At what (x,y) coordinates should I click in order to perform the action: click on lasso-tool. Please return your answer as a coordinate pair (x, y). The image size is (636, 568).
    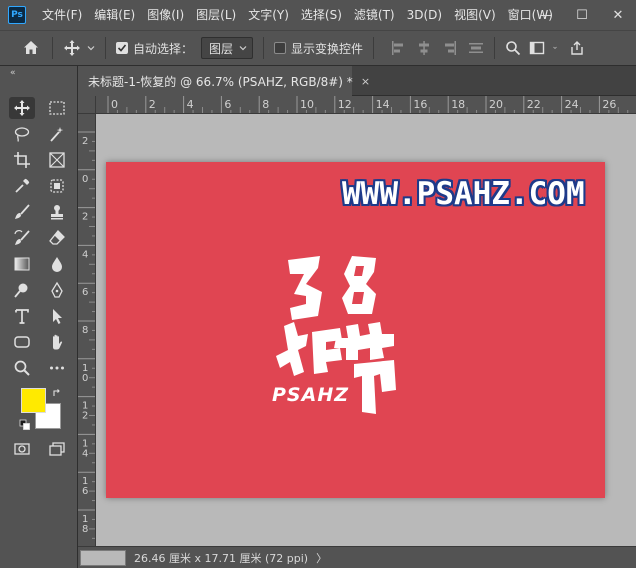
    Looking at the image, I should click on (22, 134).